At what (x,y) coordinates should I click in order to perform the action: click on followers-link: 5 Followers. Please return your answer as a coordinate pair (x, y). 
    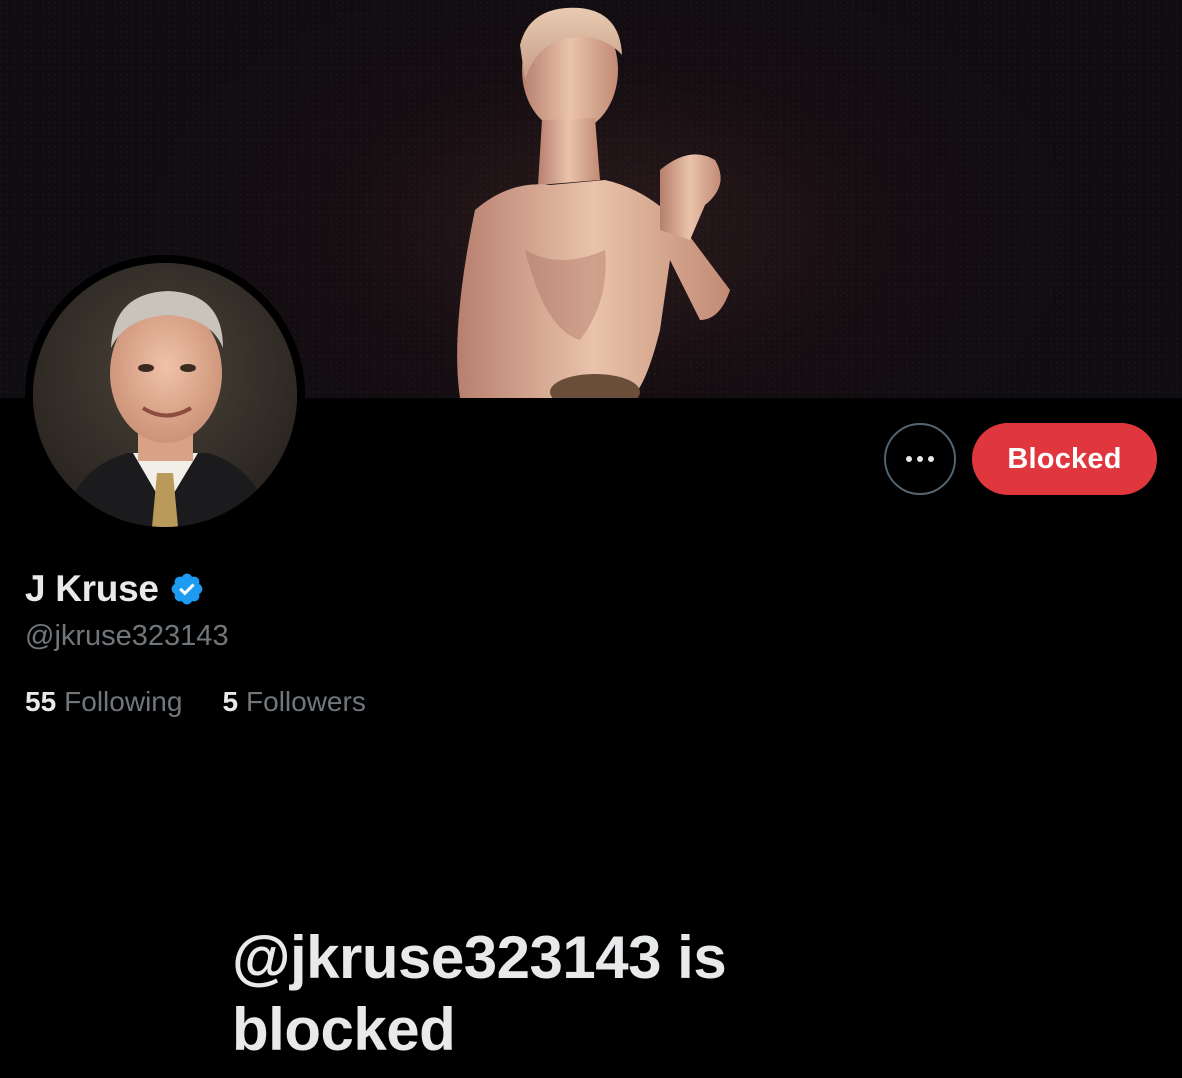
    Looking at the image, I should click on (293, 702).